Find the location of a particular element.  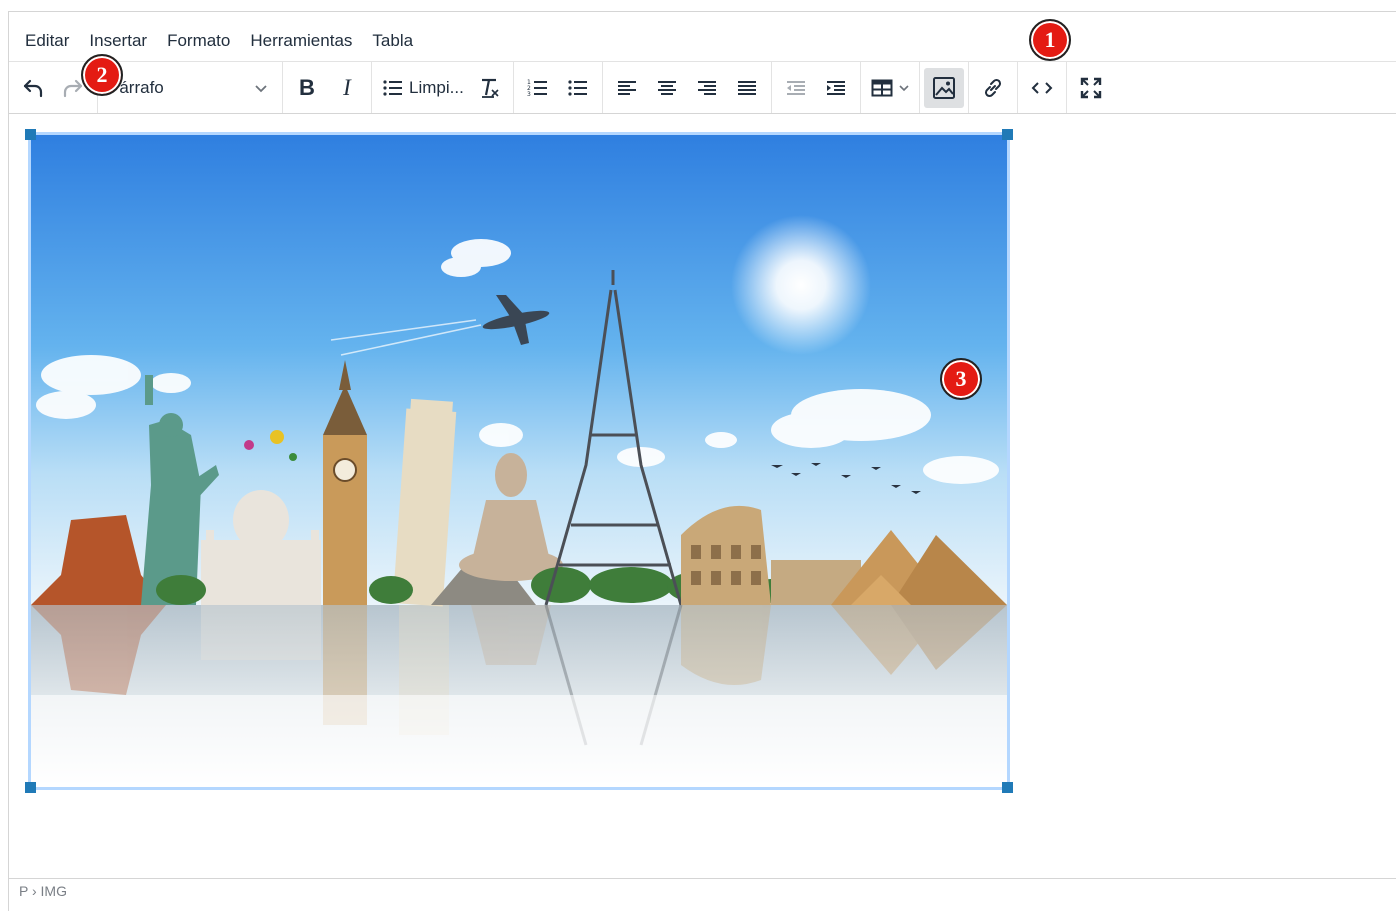

align-center-icon is located at coordinates (666, 87).